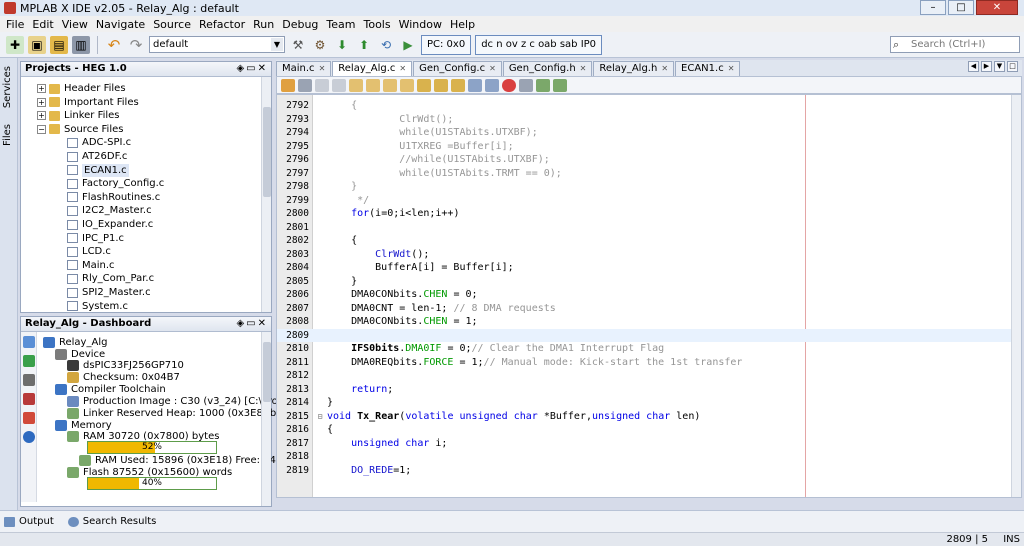 The image size is (1024, 546). I want to click on shift-left-icon, so click(475, 85).